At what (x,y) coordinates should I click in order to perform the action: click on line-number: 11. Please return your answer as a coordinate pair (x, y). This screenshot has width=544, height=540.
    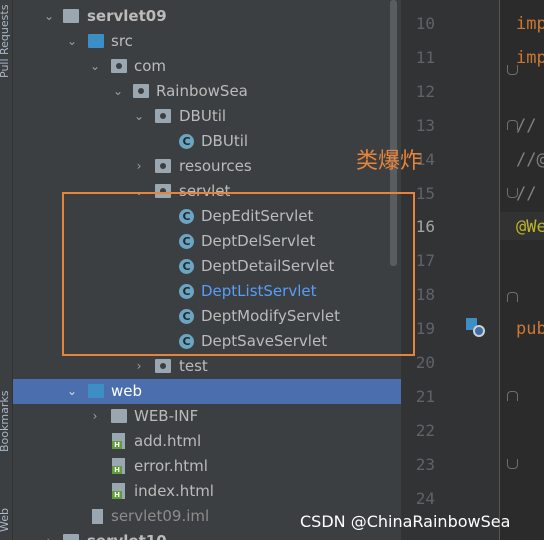
    Looking at the image, I should click on (425, 57).